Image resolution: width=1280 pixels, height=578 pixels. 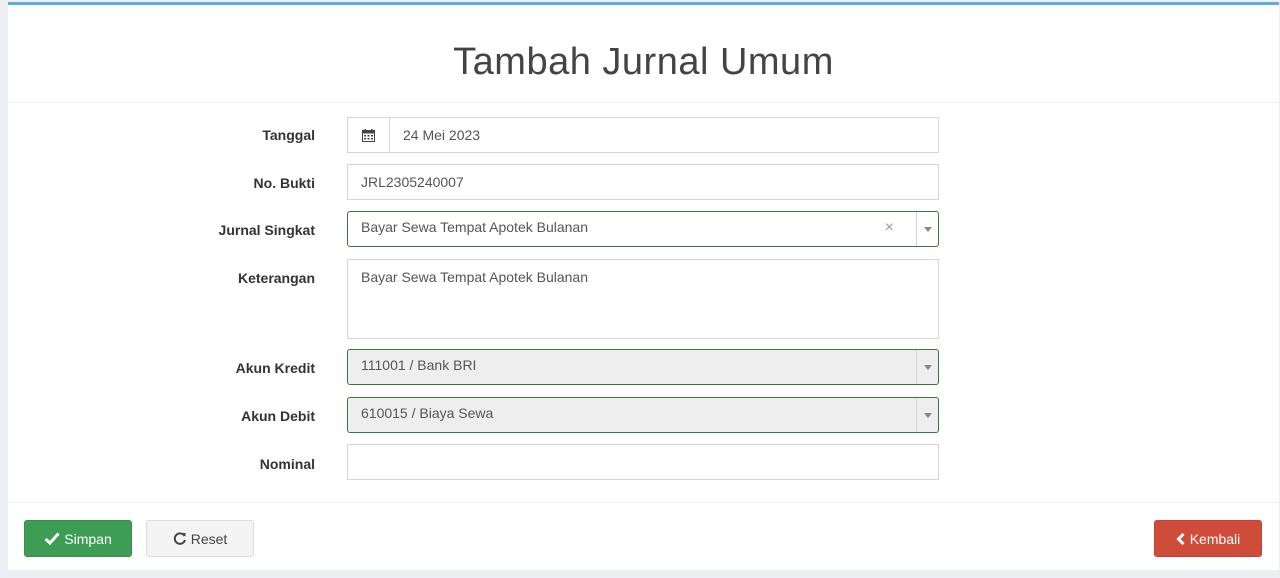 I want to click on jurnal-singkat-label: Jurnal Singkat, so click(x=266, y=230).